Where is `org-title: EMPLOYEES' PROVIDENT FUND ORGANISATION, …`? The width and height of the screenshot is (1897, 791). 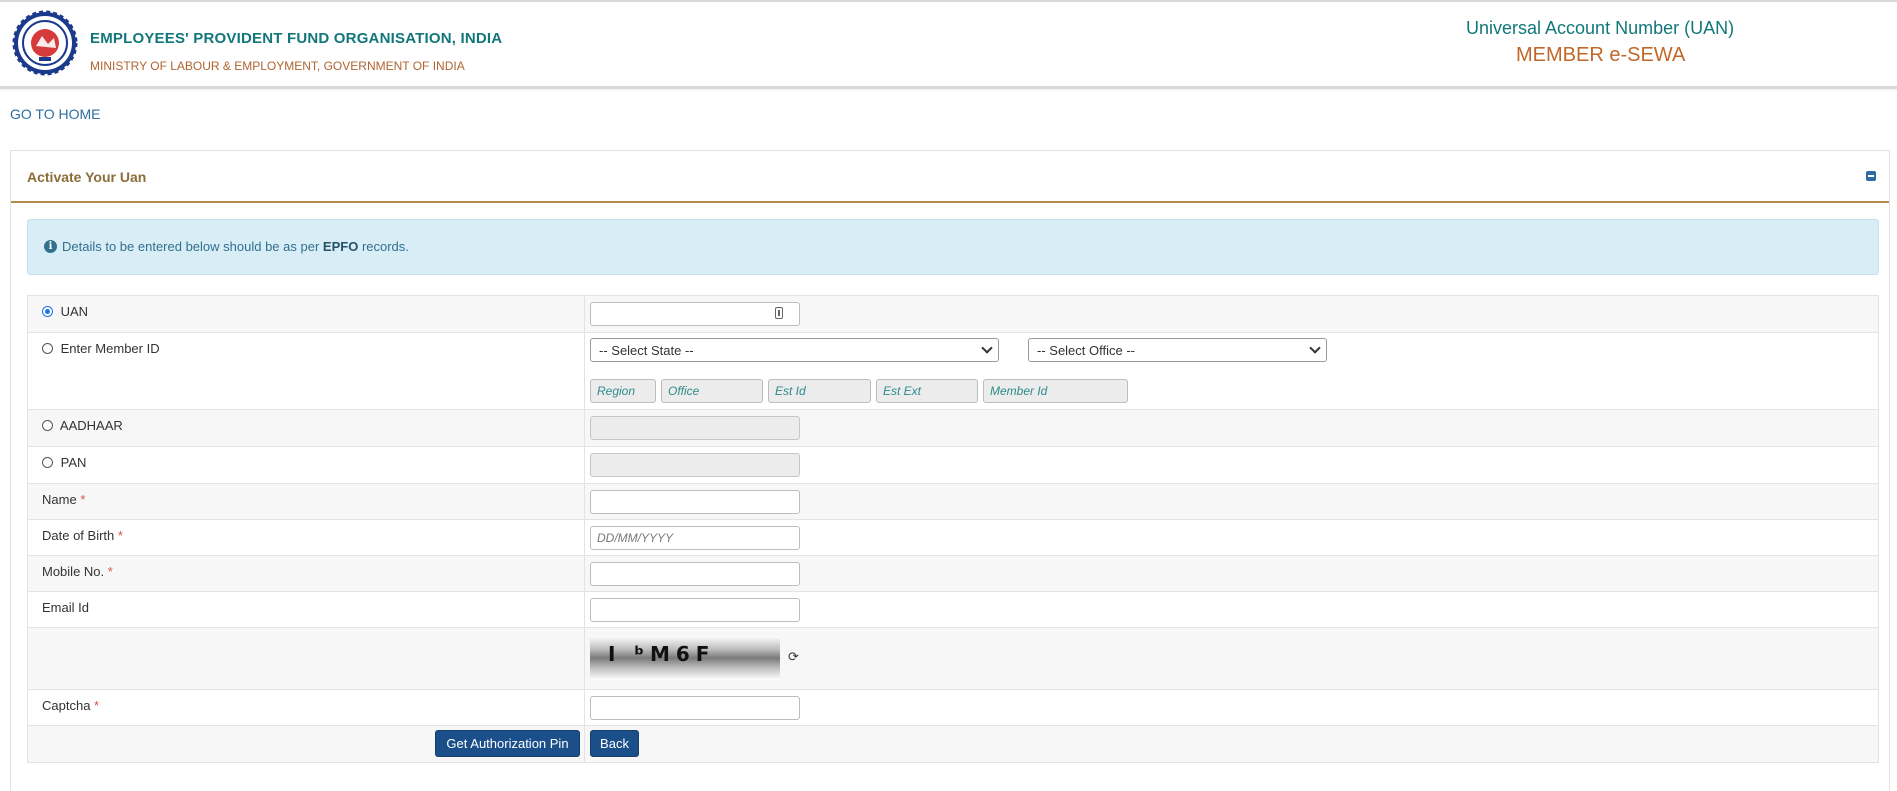 org-title: EMPLOYEES' PROVIDENT FUND ORGANISATION, … is located at coordinates (296, 38).